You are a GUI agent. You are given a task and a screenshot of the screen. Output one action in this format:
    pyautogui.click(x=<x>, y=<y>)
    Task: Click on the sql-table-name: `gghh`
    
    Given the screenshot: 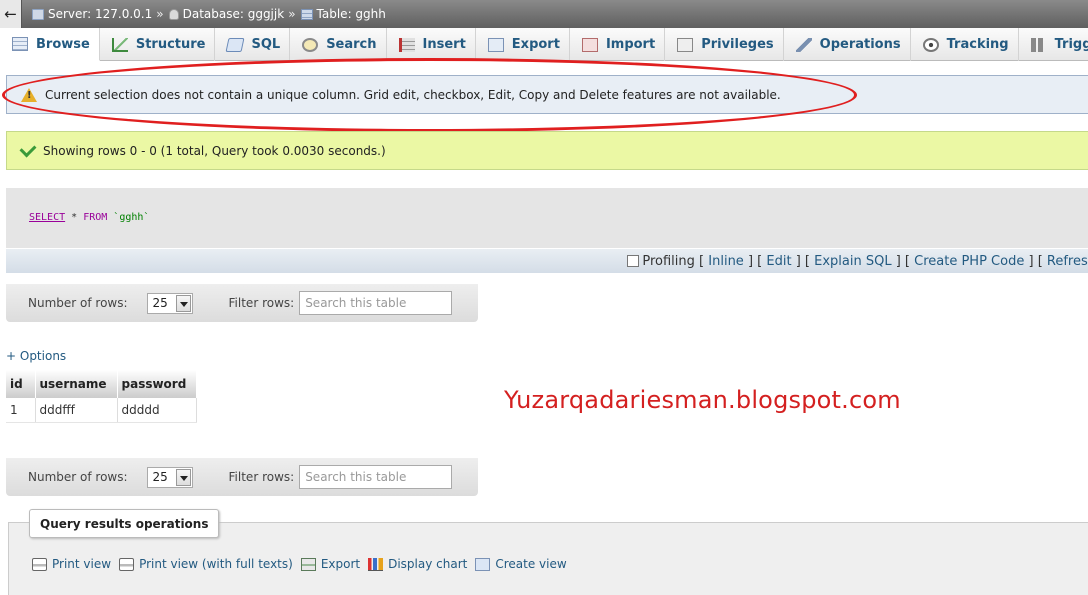 What is the action you would take?
    pyautogui.click(x=128, y=217)
    